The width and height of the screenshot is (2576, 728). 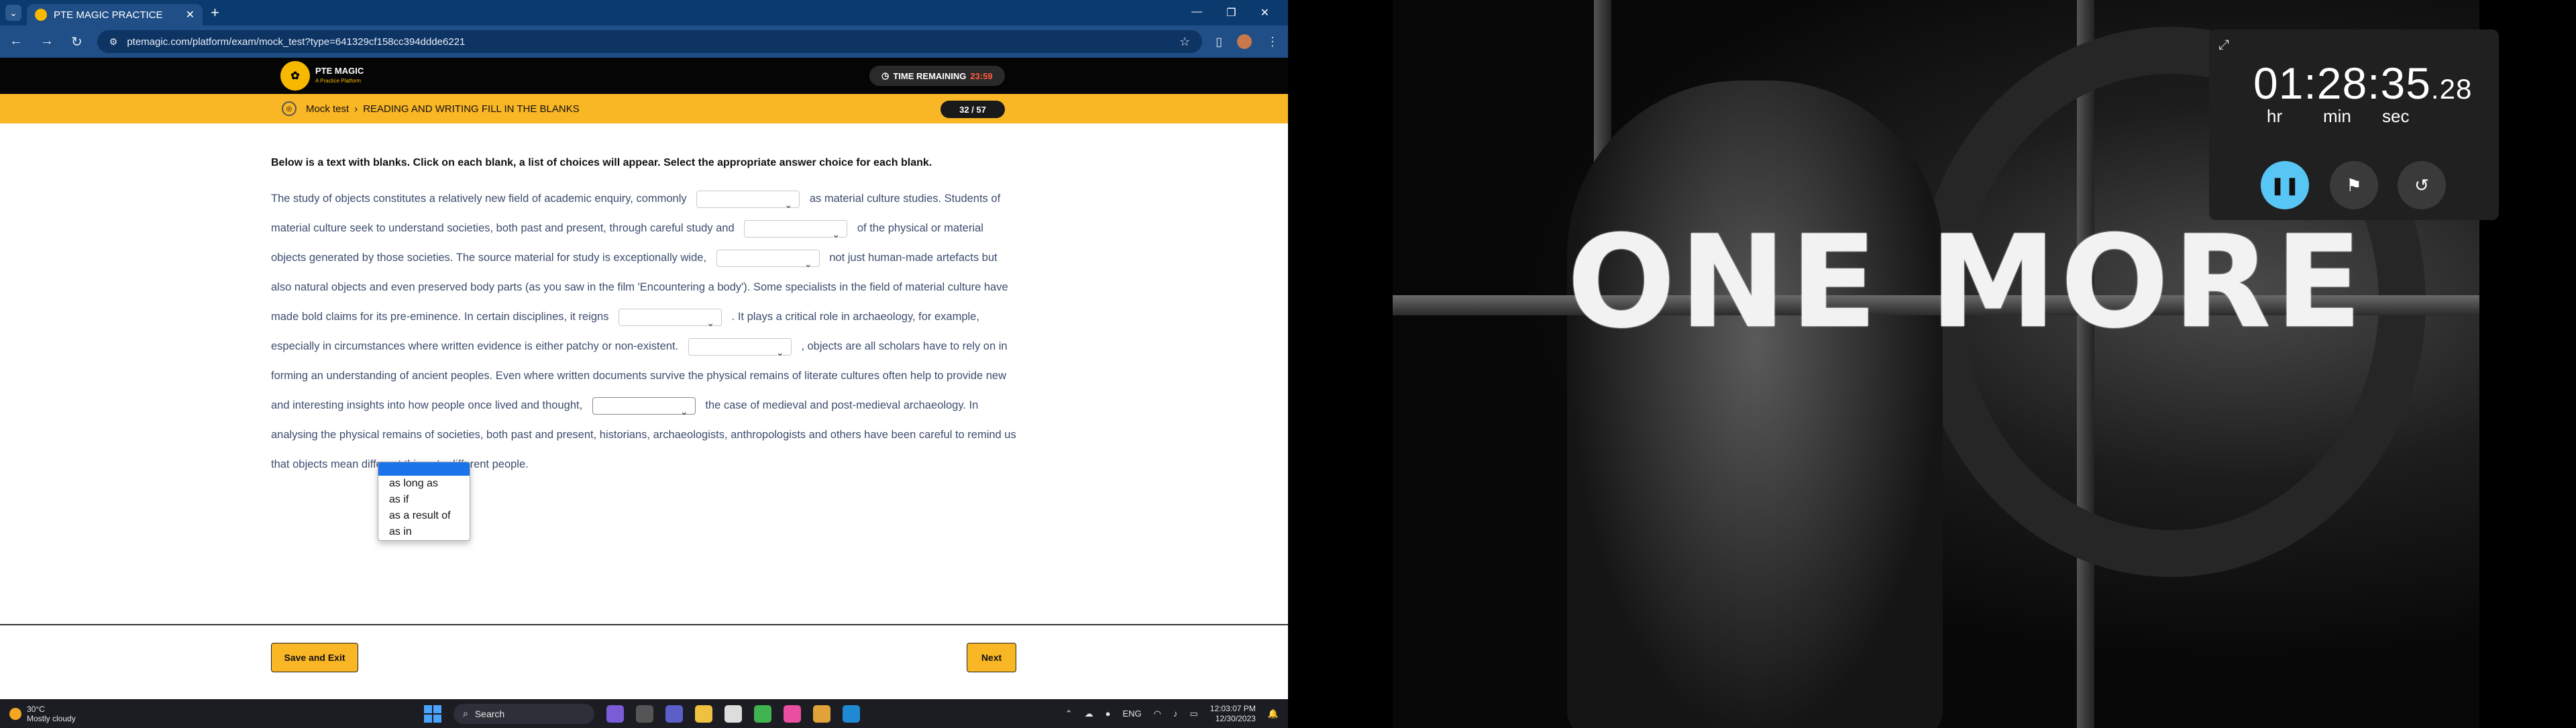 What do you see at coordinates (190, 15) in the screenshot?
I see `close-icon: ✕` at bounding box center [190, 15].